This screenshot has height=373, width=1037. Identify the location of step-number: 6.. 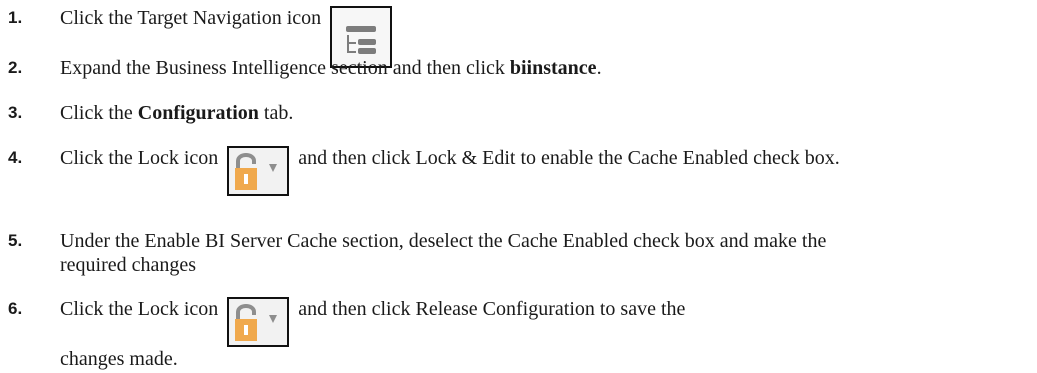
(15, 308).